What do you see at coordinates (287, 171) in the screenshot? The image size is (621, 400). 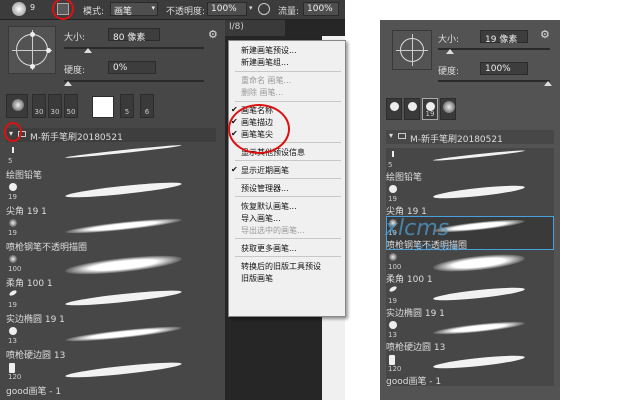 I see `menu-item: ✔ 显示近期画笔` at bounding box center [287, 171].